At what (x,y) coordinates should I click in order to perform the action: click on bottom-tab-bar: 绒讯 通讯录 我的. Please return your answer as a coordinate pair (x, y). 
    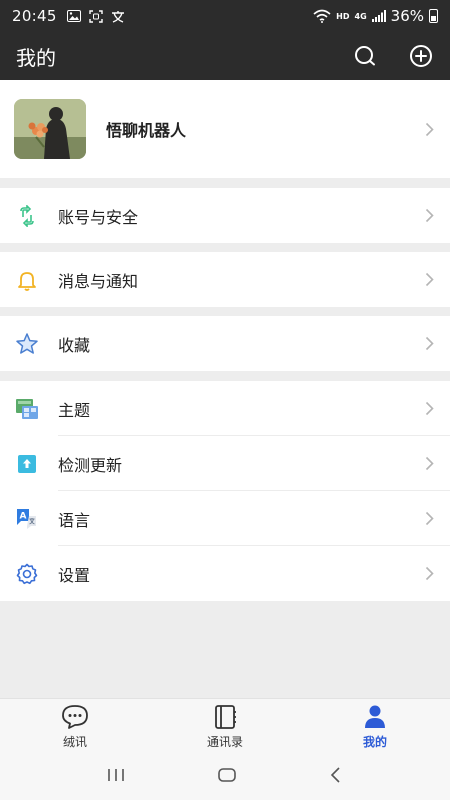
    Looking at the image, I should click on (225, 726).